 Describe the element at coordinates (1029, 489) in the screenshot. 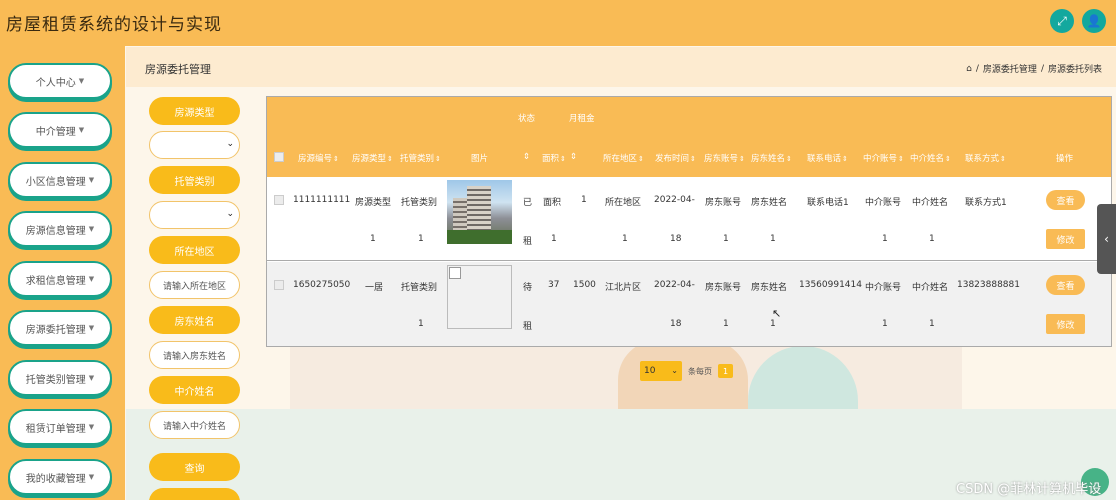

I see `watermark: CSDN @菲林计算机毕设` at that location.